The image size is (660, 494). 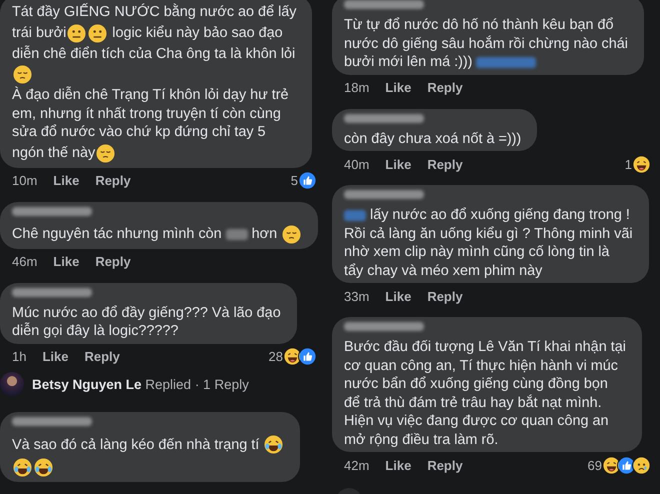 I want to click on comment-text: Bước đầu đối tượng Lê Văn Tí khai nhận tại, so click(x=485, y=347).